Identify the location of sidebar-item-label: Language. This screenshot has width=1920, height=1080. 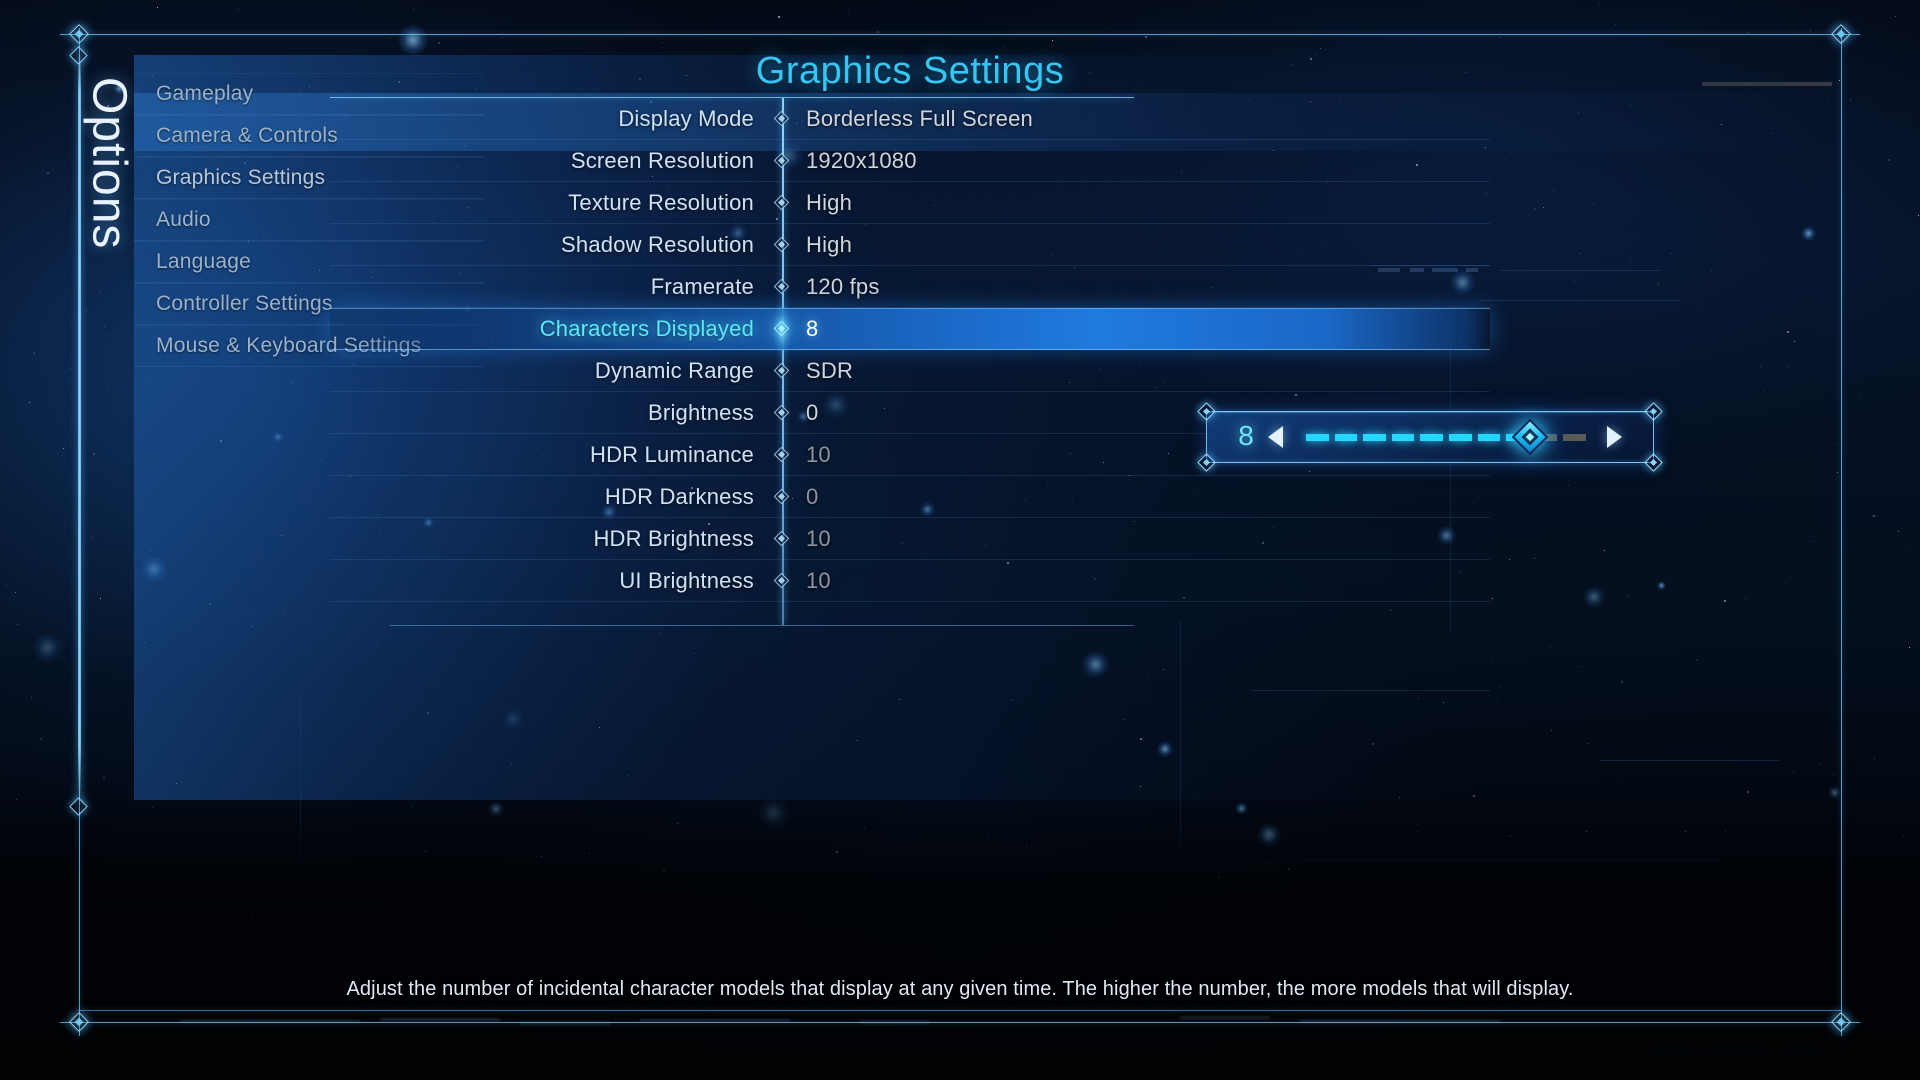
(204, 261).